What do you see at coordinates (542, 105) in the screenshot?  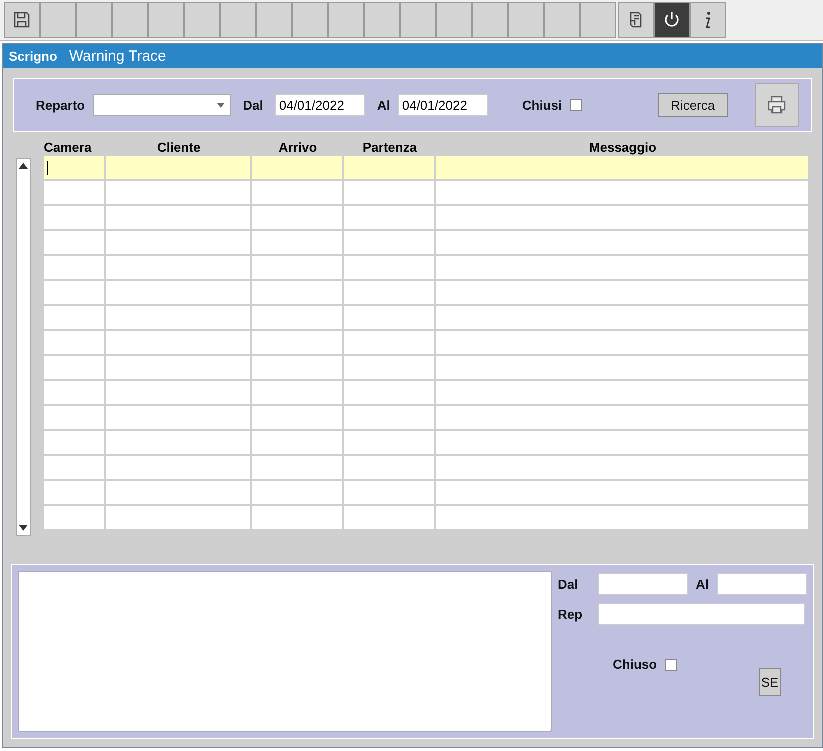 I see `field-label: Chiusi` at bounding box center [542, 105].